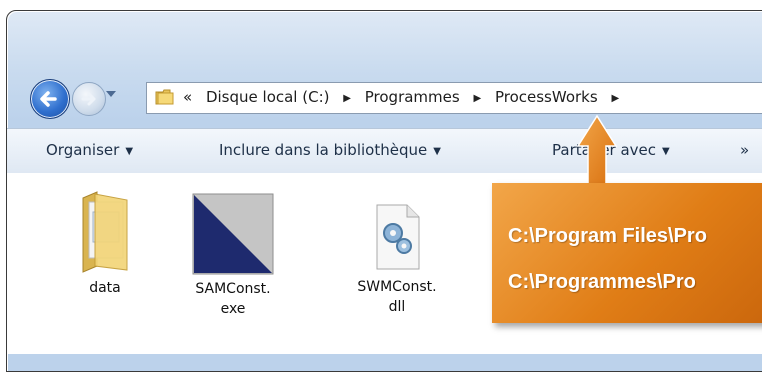 This screenshot has height=372, width=762. What do you see at coordinates (607, 236) in the screenshot?
I see `callout-text-line1: C:\Program Files\Pro` at bounding box center [607, 236].